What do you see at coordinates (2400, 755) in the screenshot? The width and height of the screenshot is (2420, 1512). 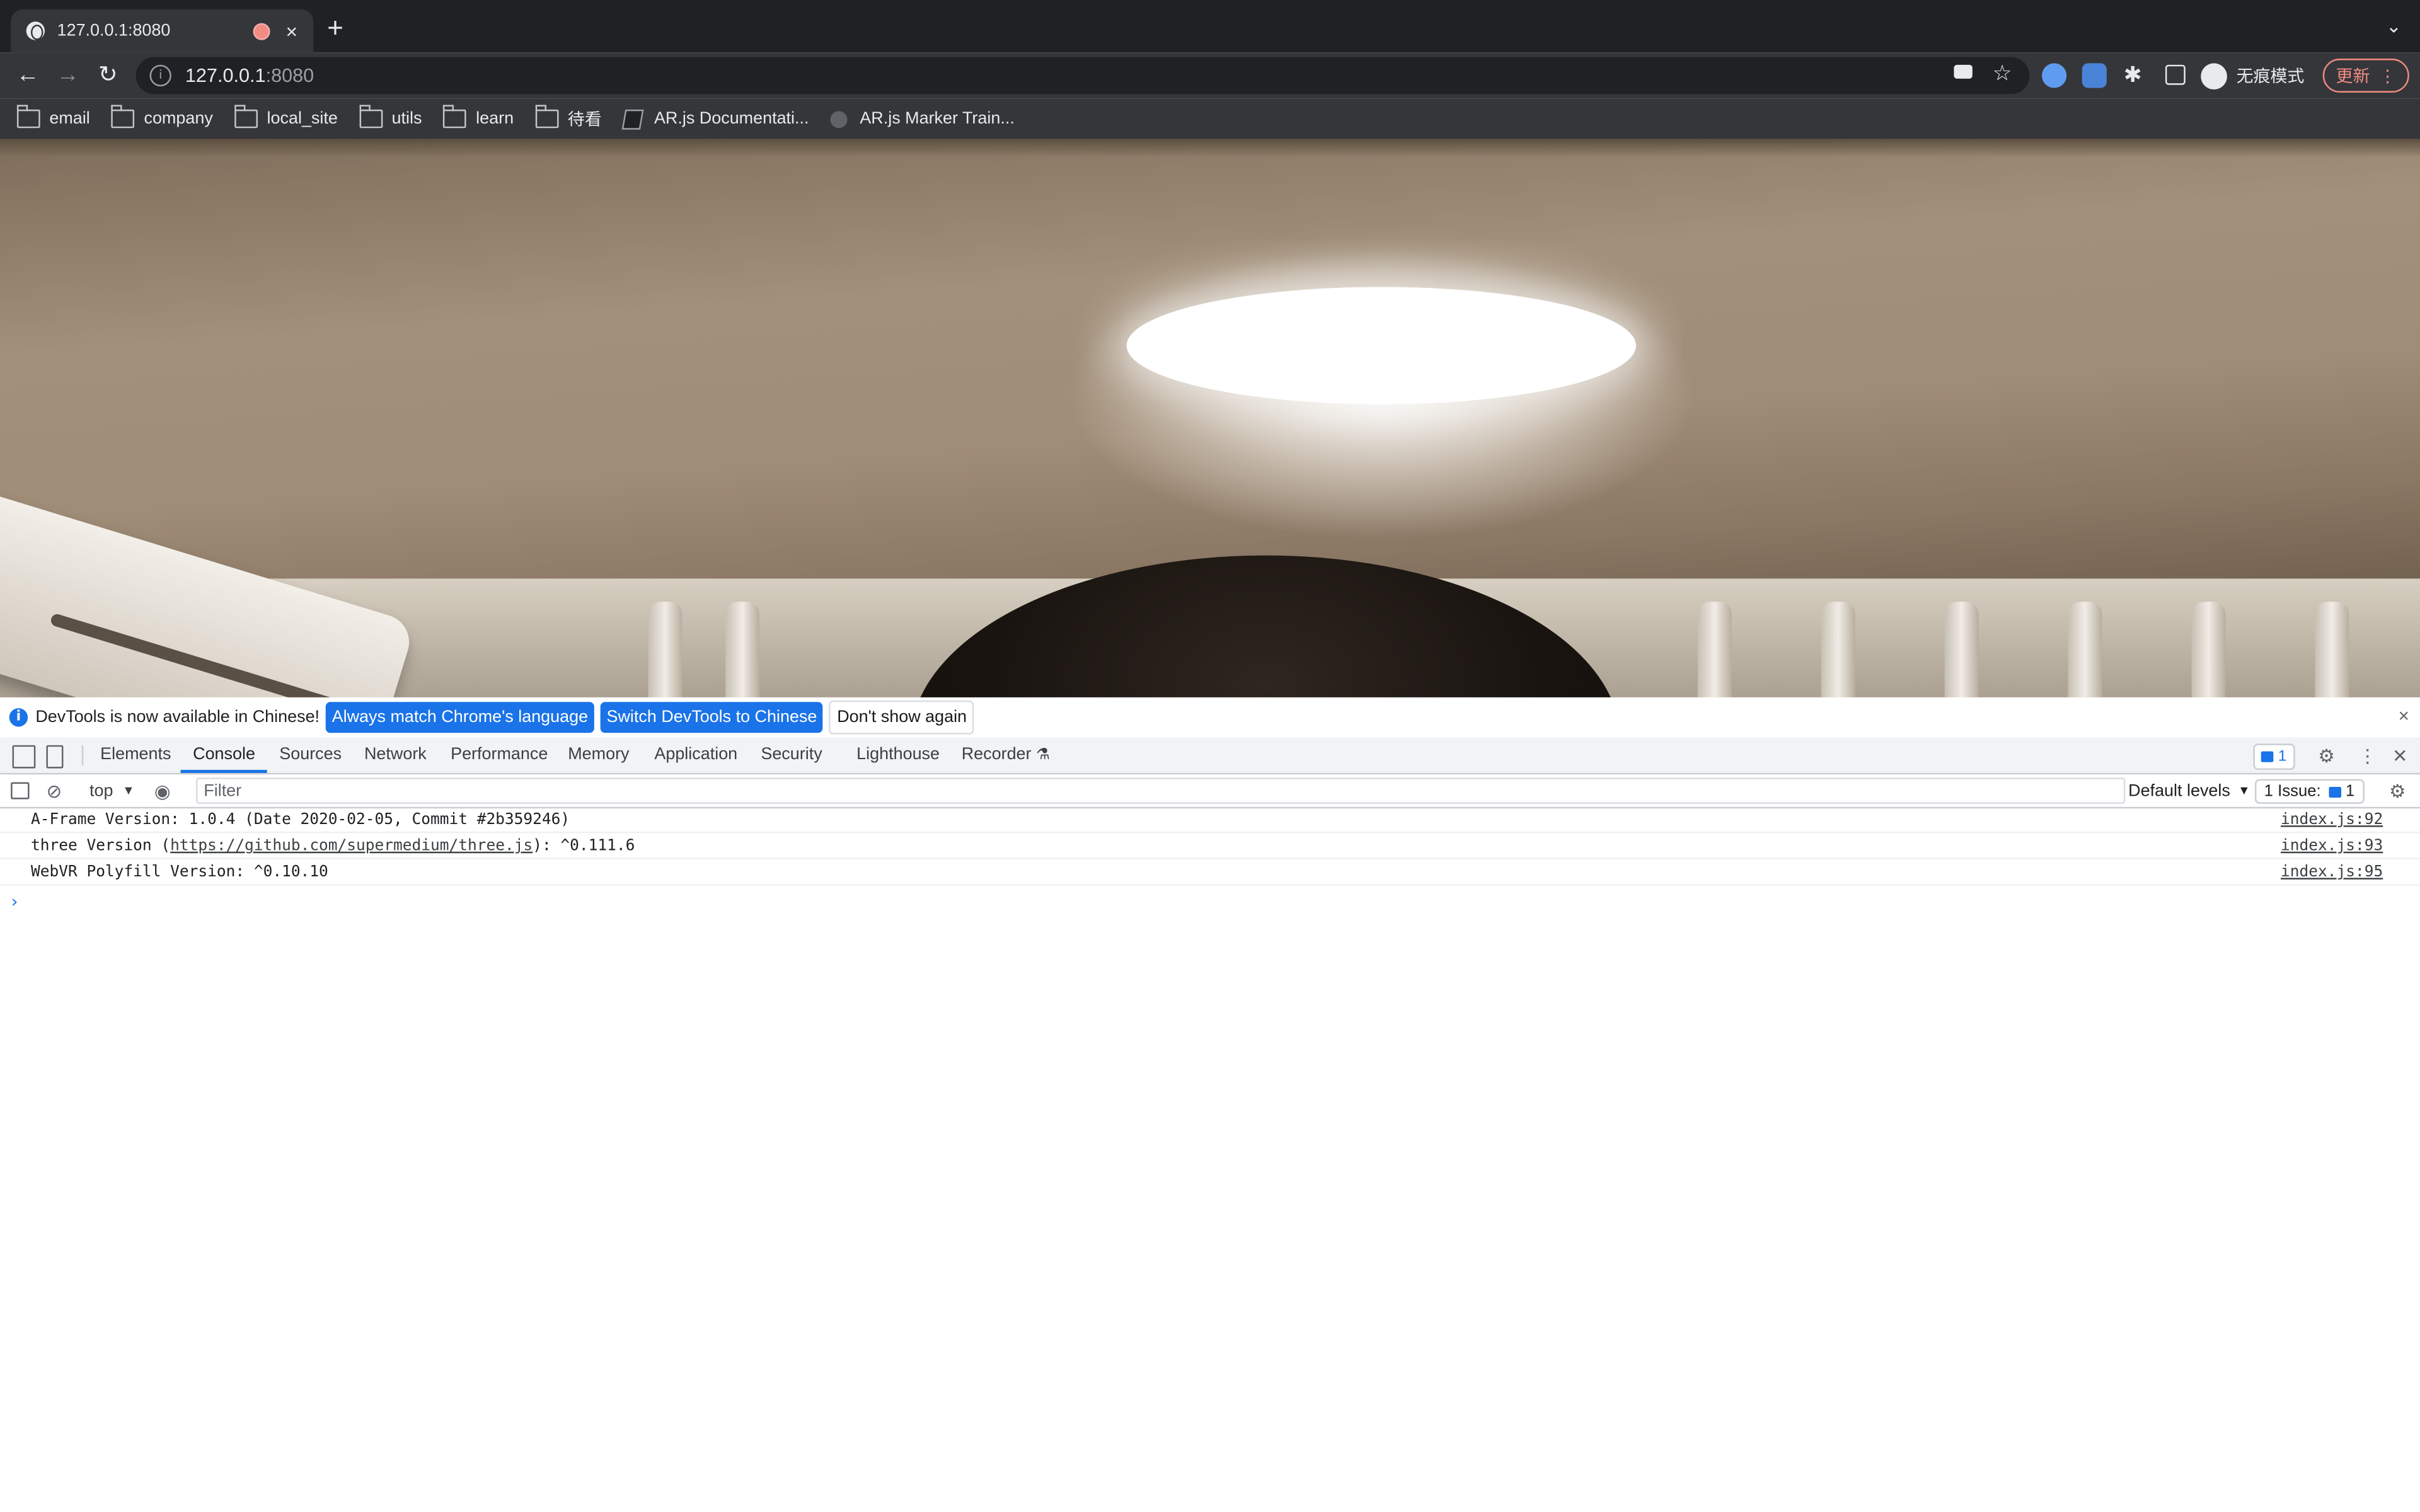 I see `devtools-close-icon: ✕` at bounding box center [2400, 755].